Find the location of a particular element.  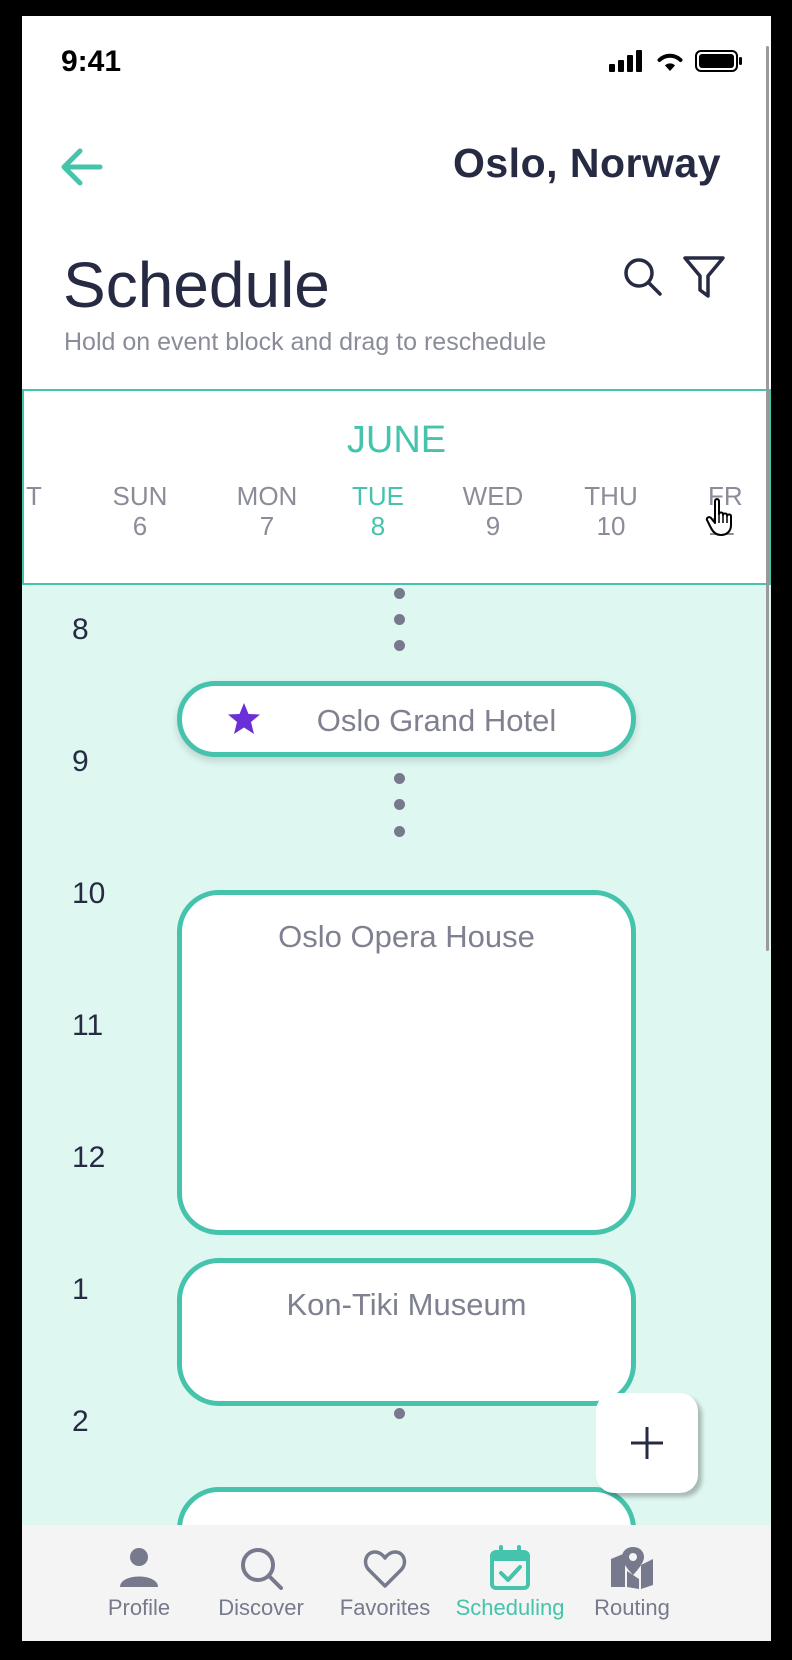

arrow-left-icon is located at coordinates (82, 167).